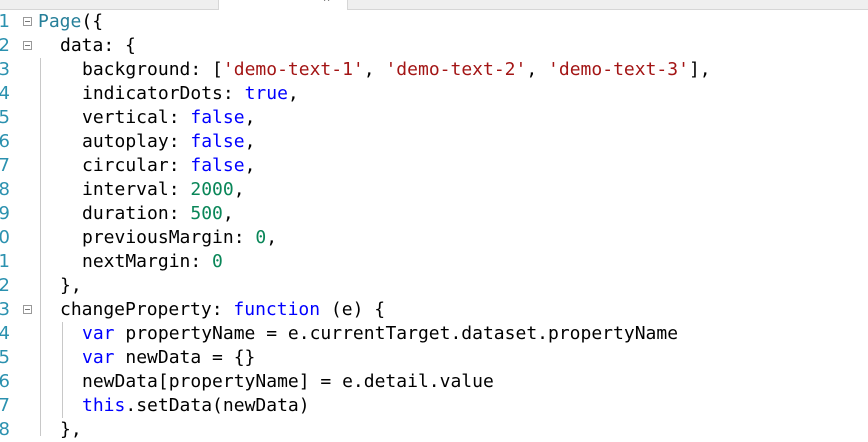  I want to click on code-line: 8 interval: 2000,, so click(434, 190).